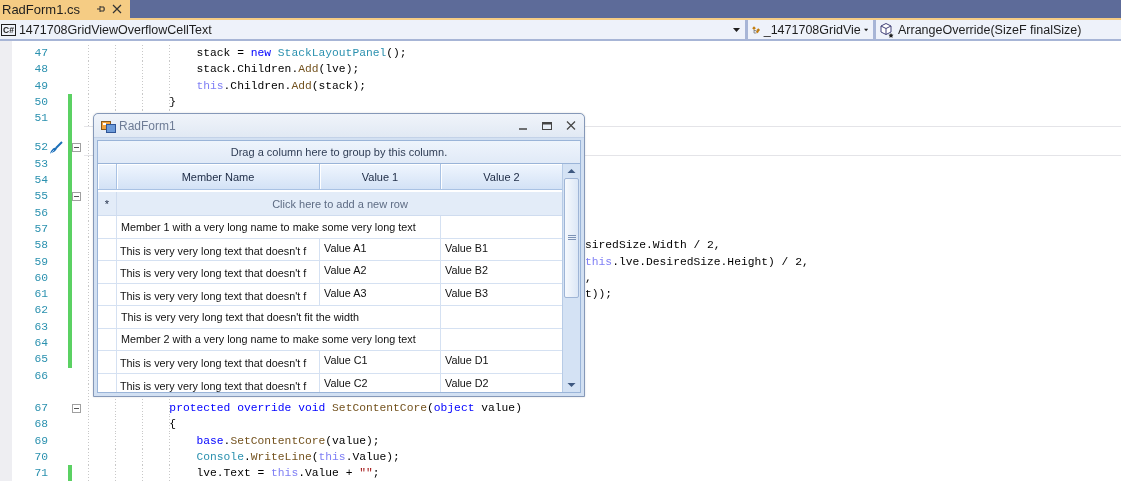 This screenshot has height=481, width=1121. What do you see at coordinates (40, 148) in the screenshot?
I see `line-number: 52` at bounding box center [40, 148].